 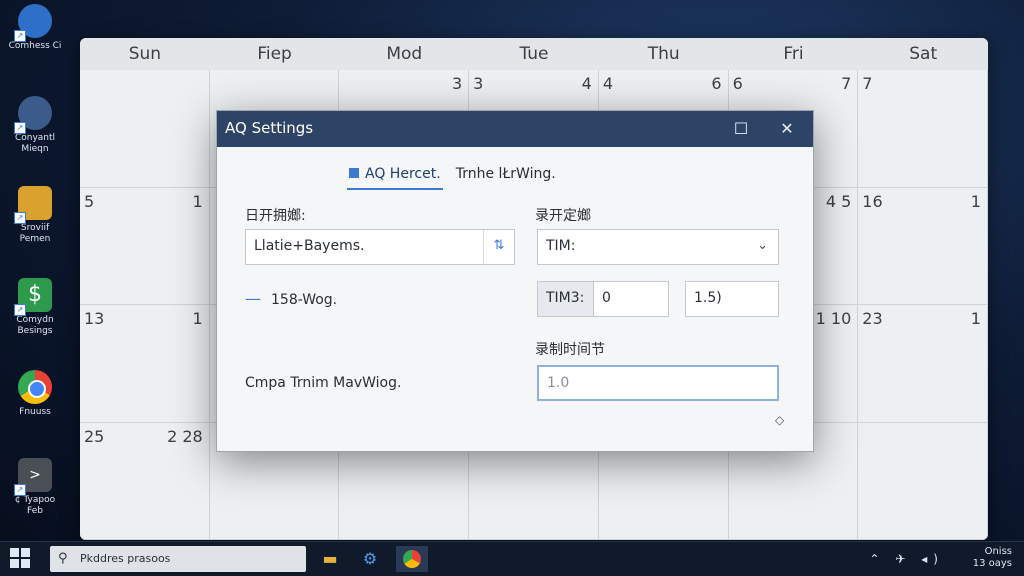 I want to click on left-field-label: 日开拥嫏:, so click(x=275, y=216).